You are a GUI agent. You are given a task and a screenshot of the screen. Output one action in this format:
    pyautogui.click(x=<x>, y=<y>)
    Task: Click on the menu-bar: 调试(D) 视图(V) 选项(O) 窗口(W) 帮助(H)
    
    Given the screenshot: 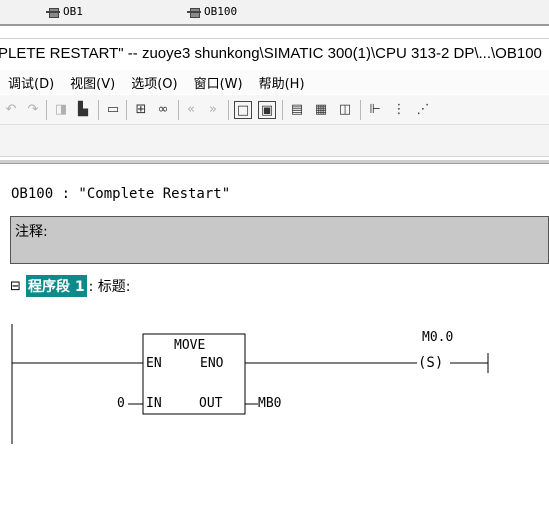 What is the action you would take?
    pyautogui.click(x=274, y=82)
    